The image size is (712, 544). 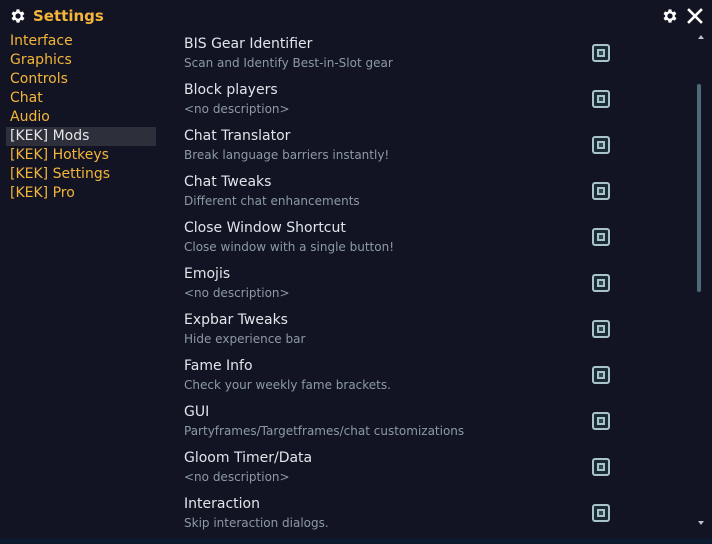 I want to click on sidebar-item-audio: Audio, so click(x=81, y=117).